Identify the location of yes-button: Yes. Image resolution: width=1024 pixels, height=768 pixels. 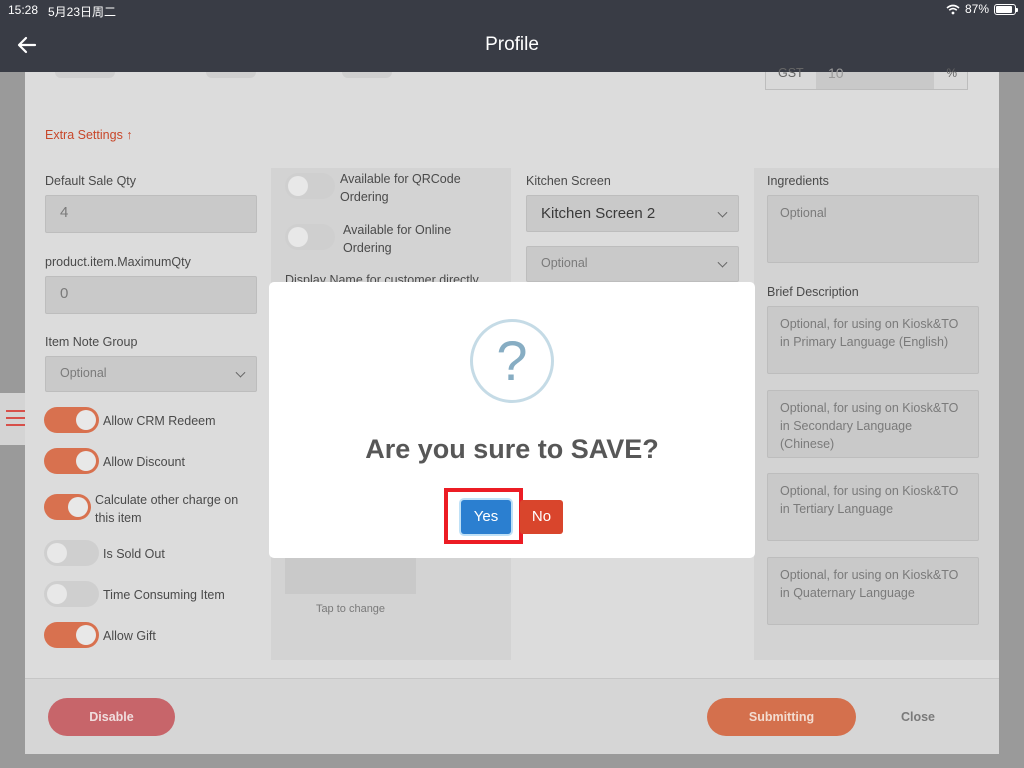
(486, 517).